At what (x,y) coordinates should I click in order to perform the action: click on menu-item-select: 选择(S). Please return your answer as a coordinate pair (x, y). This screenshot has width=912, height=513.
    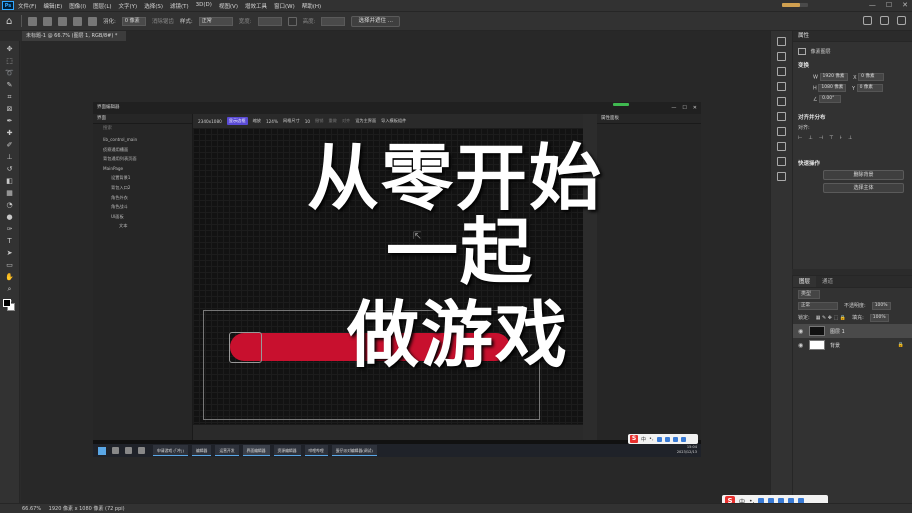
    Looking at the image, I should click on (153, 6).